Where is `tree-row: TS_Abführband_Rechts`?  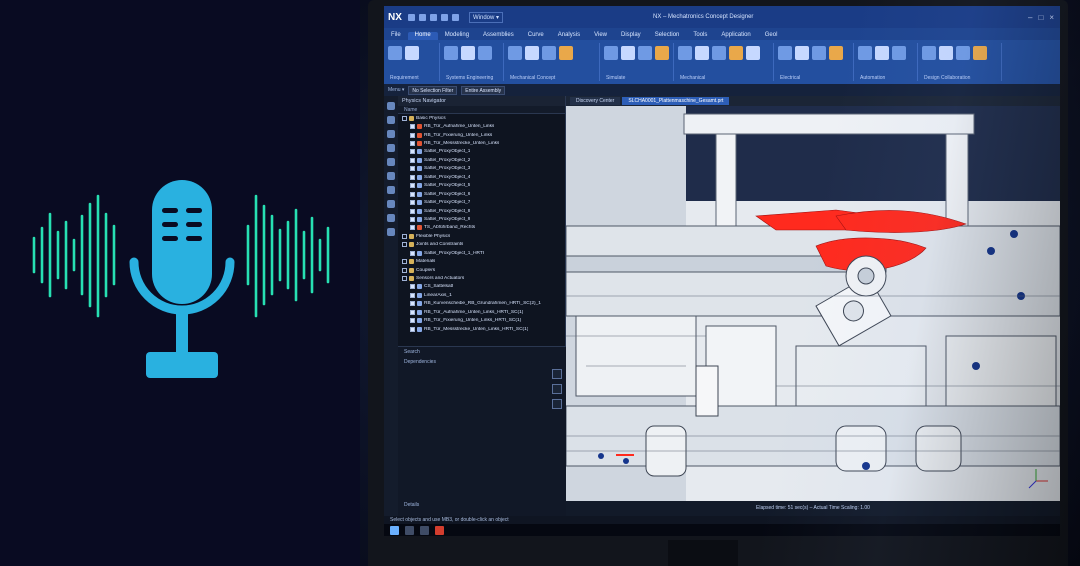 tree-row: TS_Abführband_Rechts is located at coordinates (481, 228).